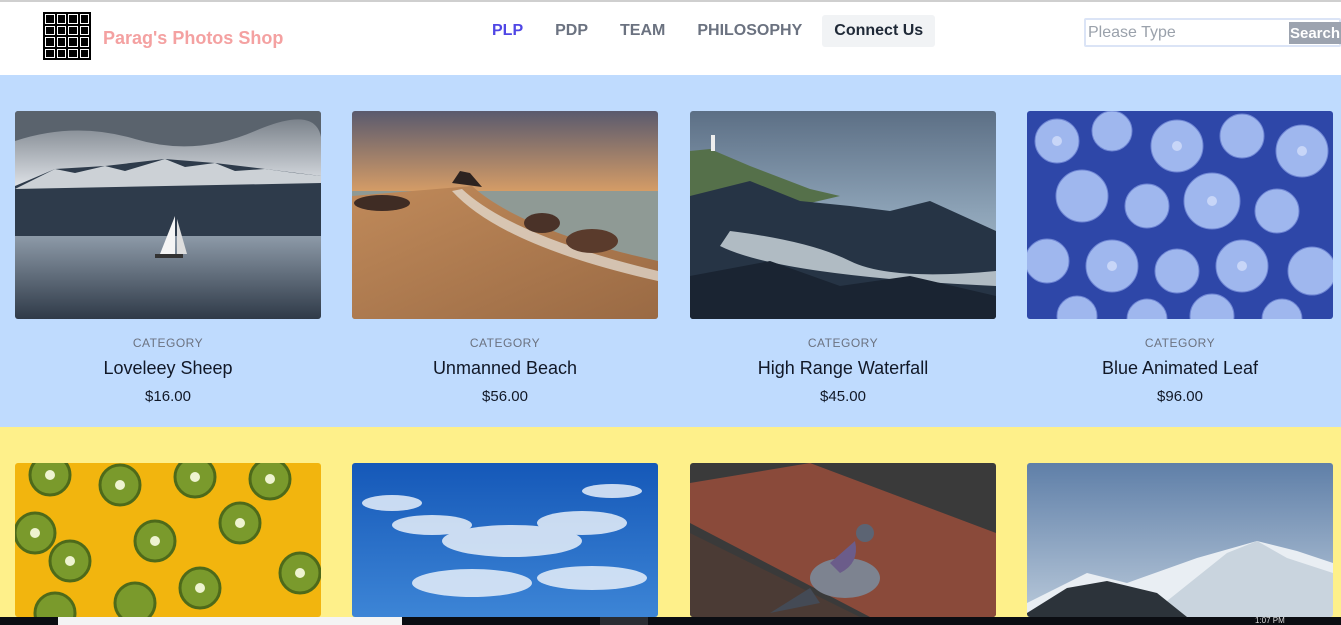 Image resolution: width=1341 pixels, height=625 pixels. I want to click on product-card: CATEGORY High Range Waterfall $45.00, so click(843, 258).